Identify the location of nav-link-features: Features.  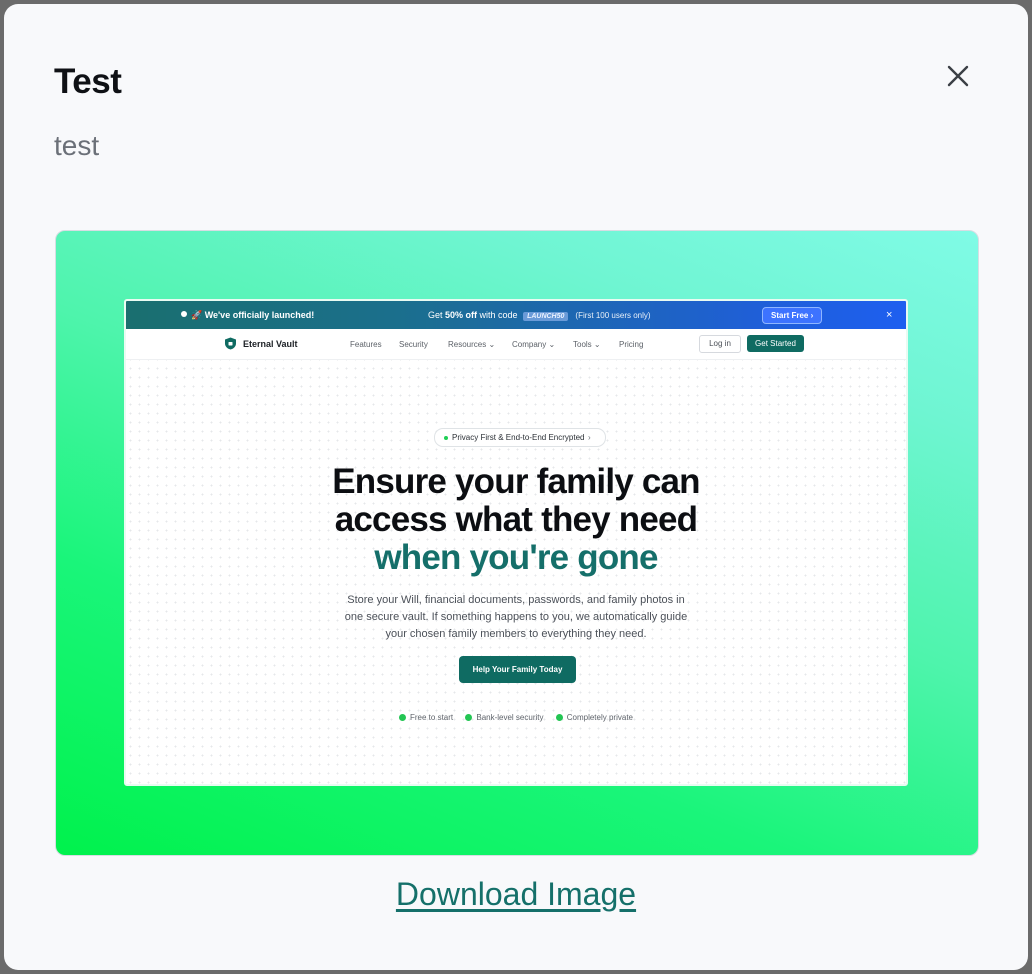
(366, 344).